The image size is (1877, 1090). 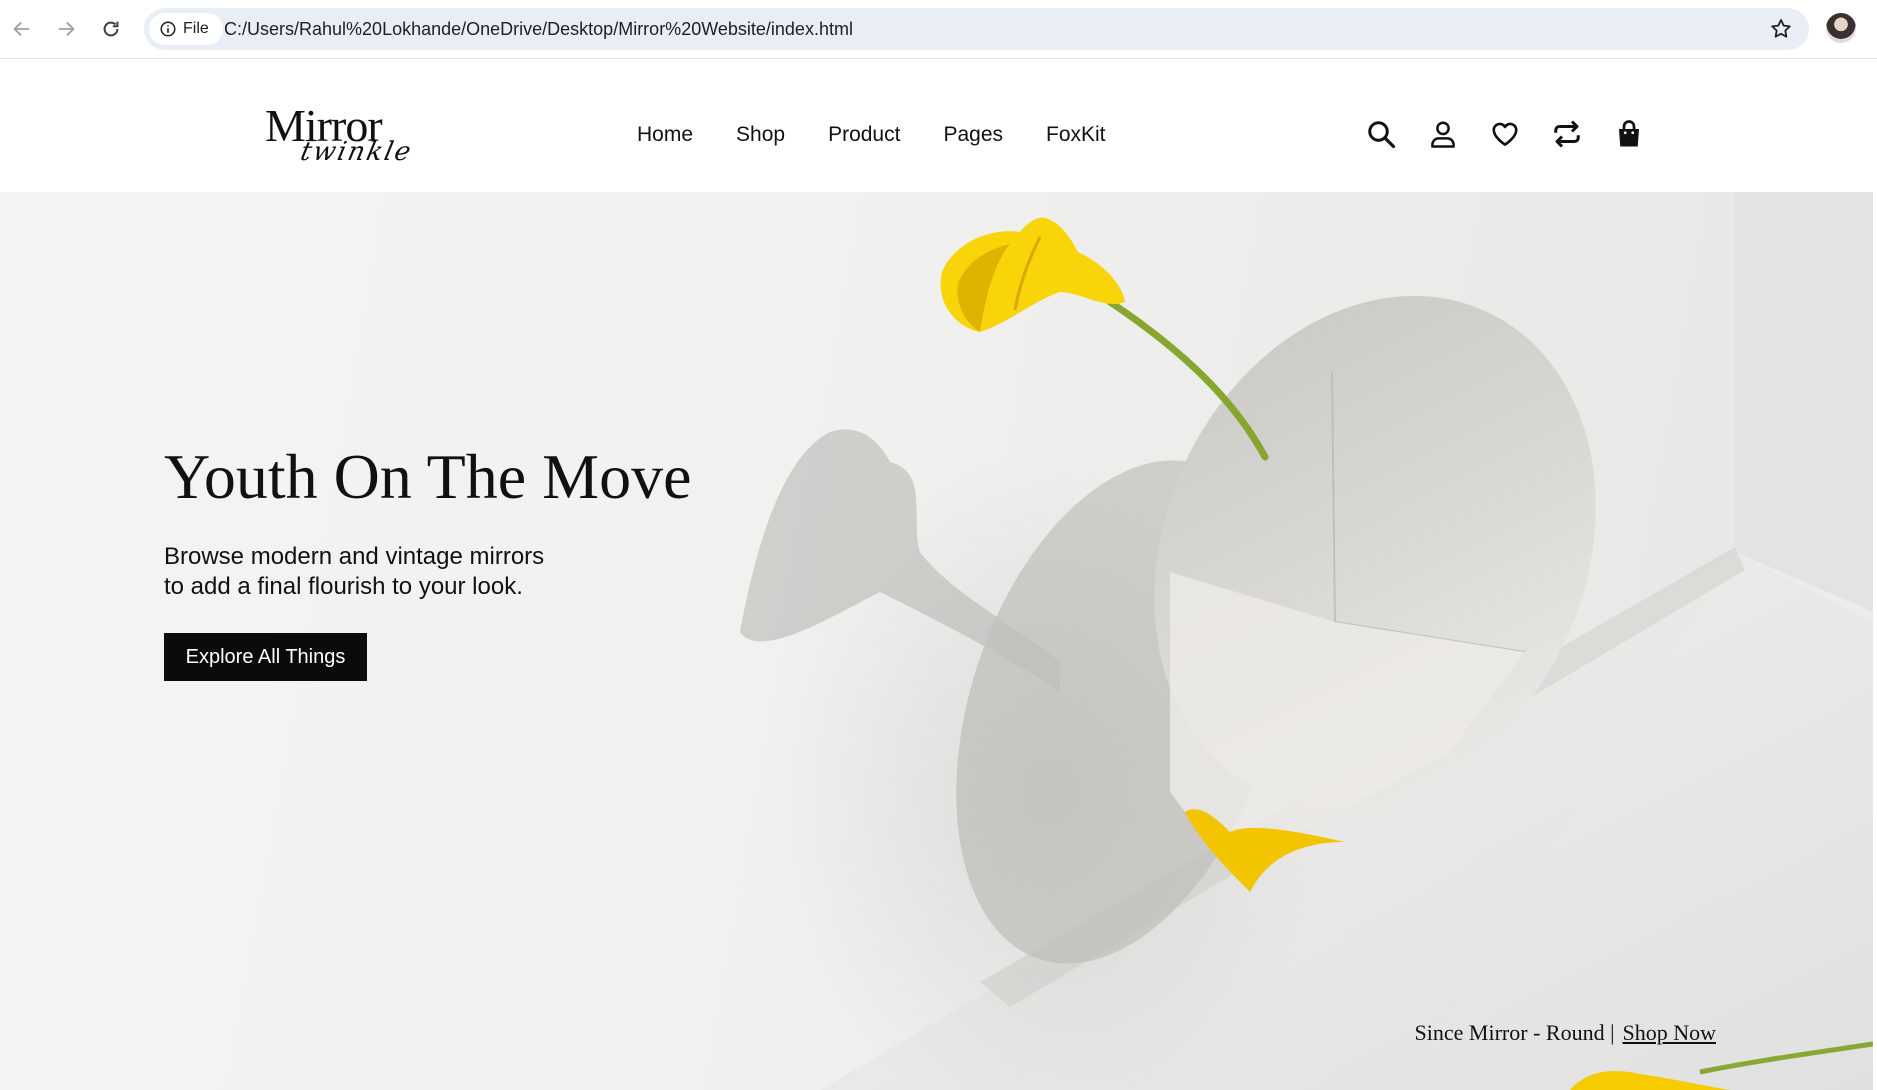 I want to click on nav-shop: Shop, so click(x=760, y=135).